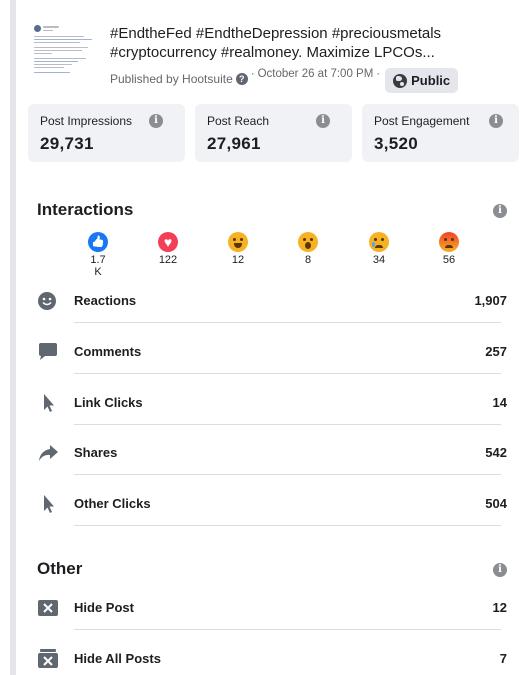 Image resolution: width=520 pixels, height=675 pixels. What do you see at coordinates (13, 337) in the screenshot?
I see `left-rail` at bounding box center [13, 337].